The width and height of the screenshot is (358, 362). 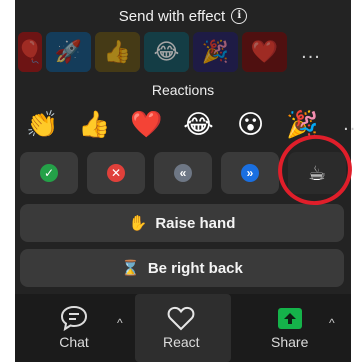 What do you see at coordinates (181, 342) in the screenshot?
I see `react-label: React` at bounding box center [181, 342].